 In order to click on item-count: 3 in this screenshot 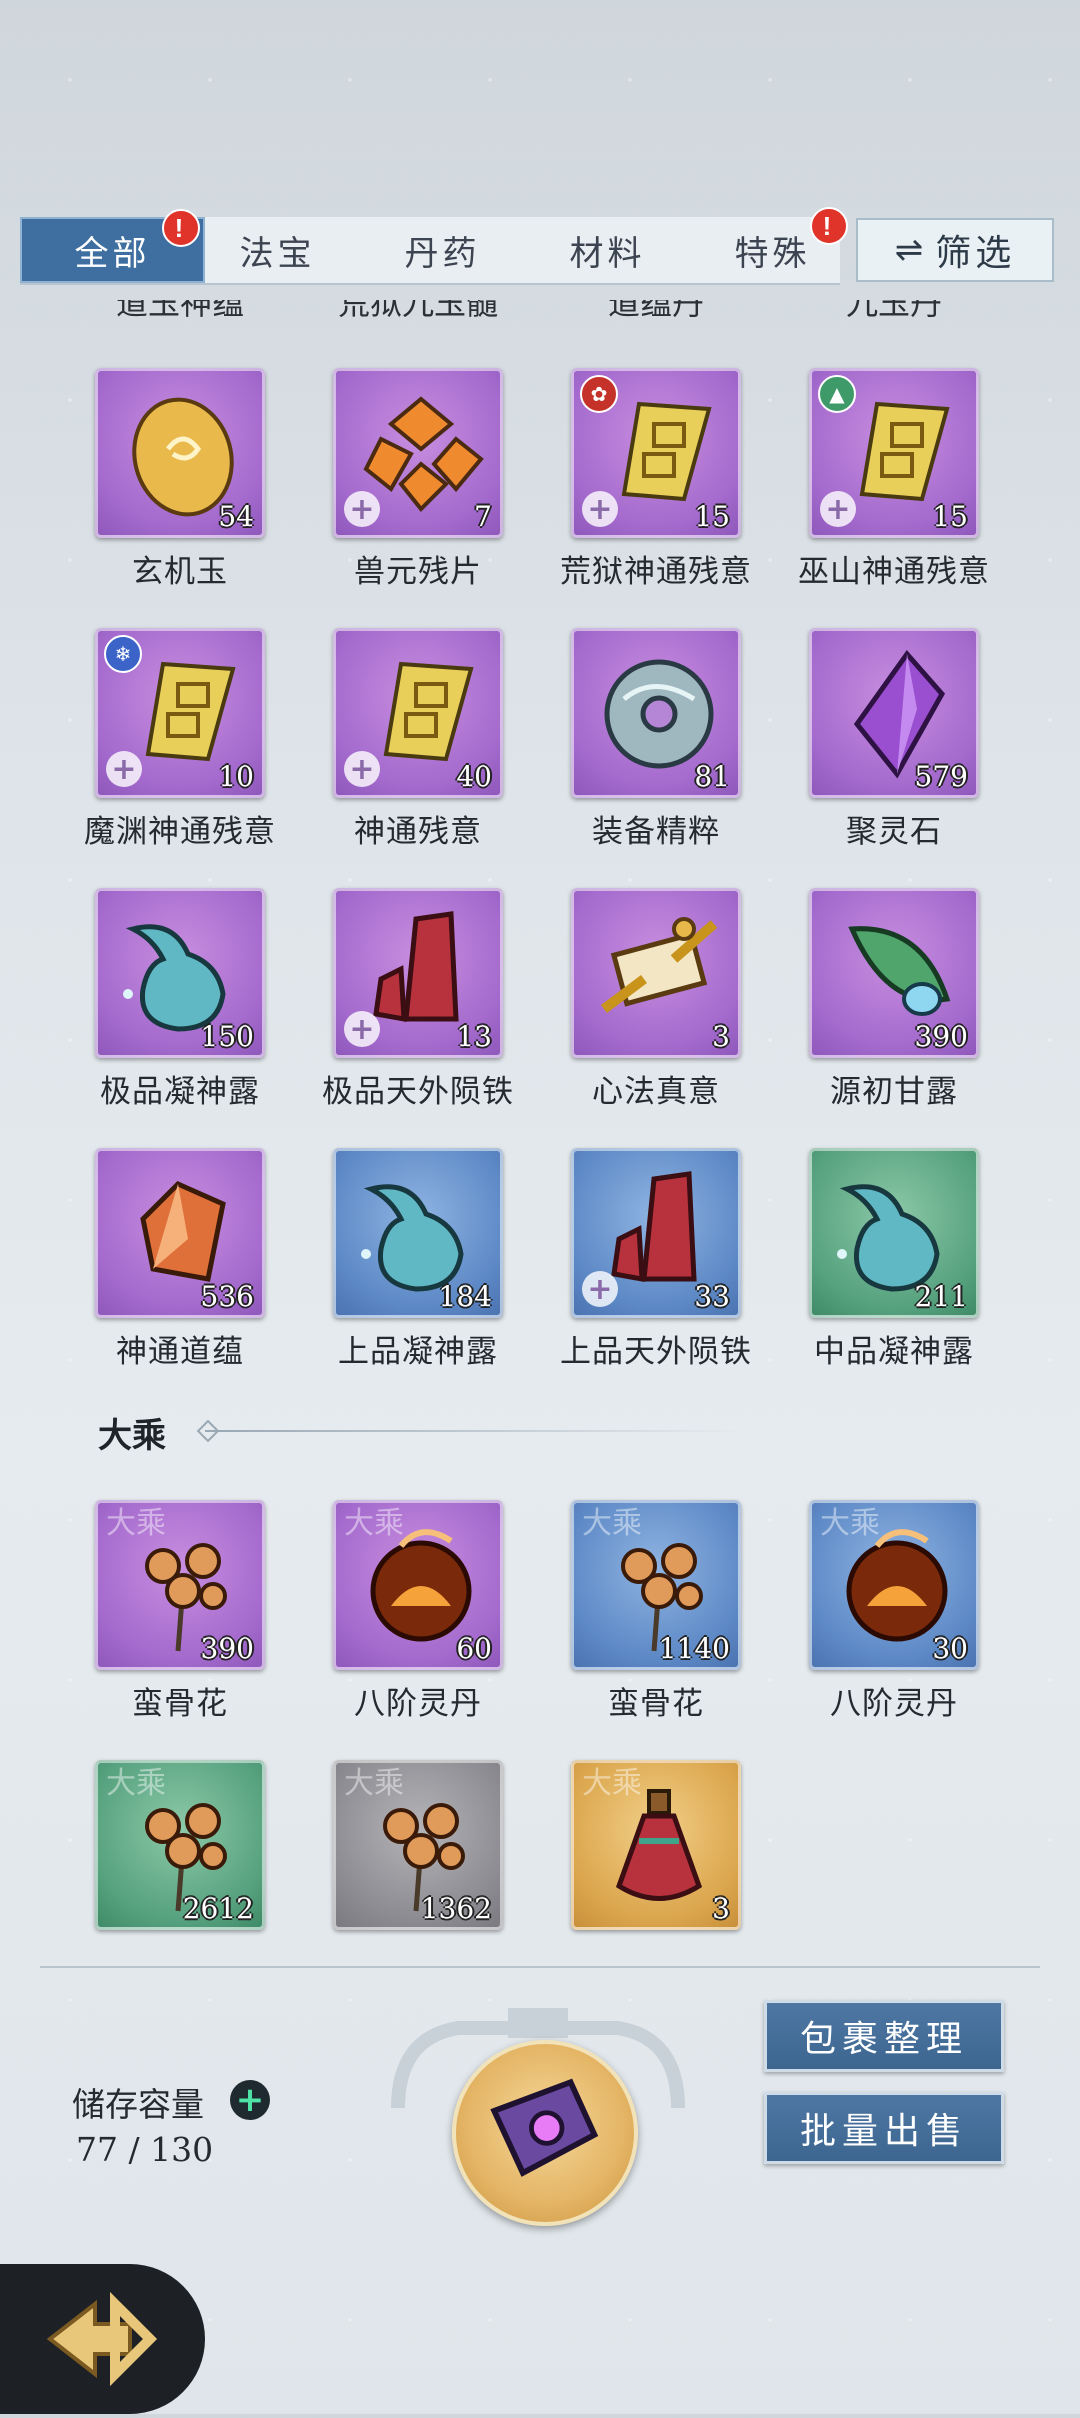, I will do `click(721, 1908)`.